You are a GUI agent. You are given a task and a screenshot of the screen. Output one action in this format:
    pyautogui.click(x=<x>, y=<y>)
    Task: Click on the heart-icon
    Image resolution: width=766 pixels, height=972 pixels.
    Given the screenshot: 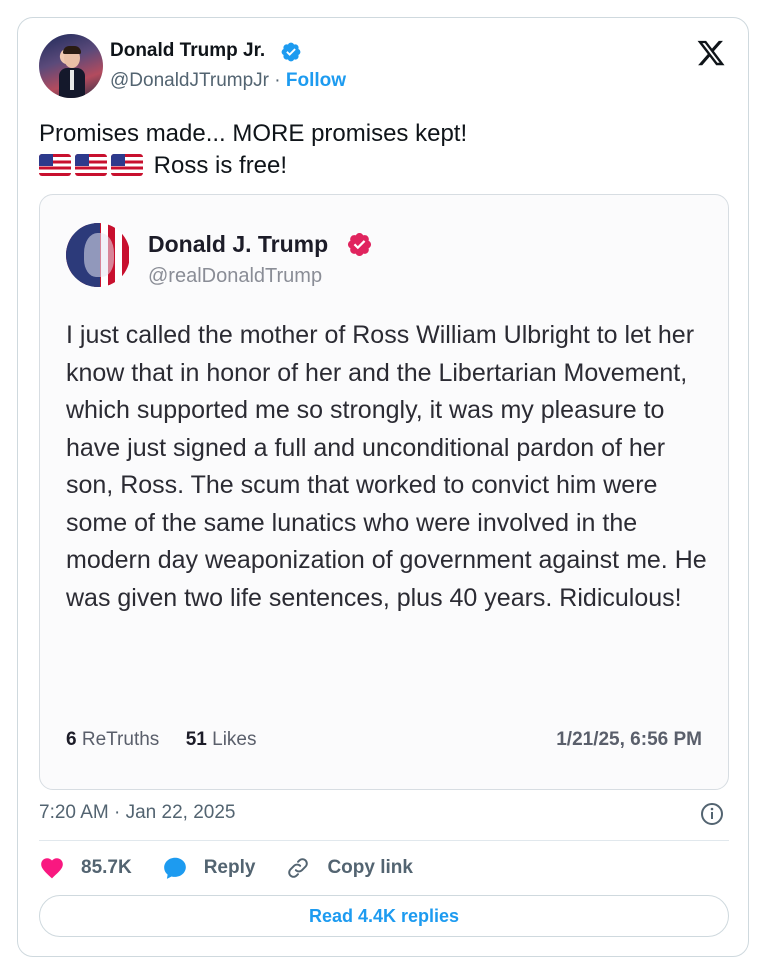 What is the action you would take?
    pyautogui.click(x=52, y=868)
    